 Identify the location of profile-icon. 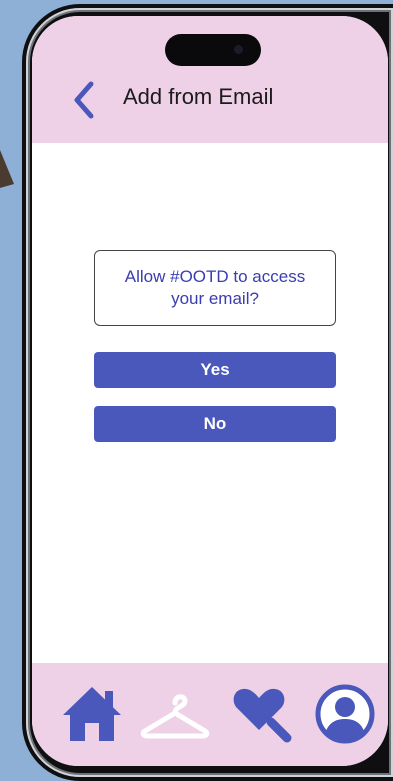
(345, 714).